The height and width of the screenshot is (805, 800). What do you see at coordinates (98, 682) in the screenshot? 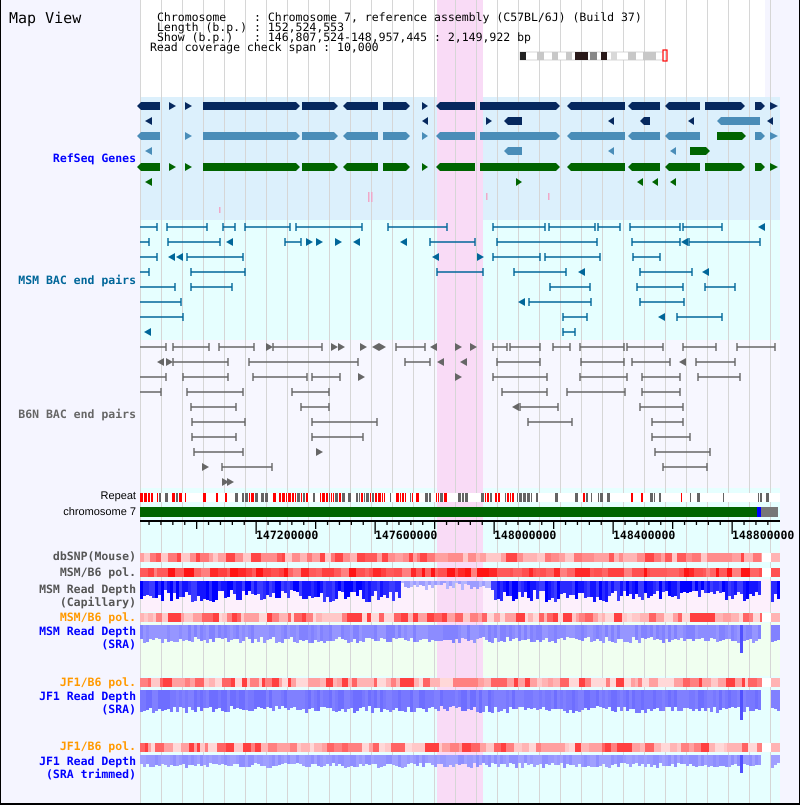
I see `track-label: JF1/B6 pol.` at bounding box center [98, 682].